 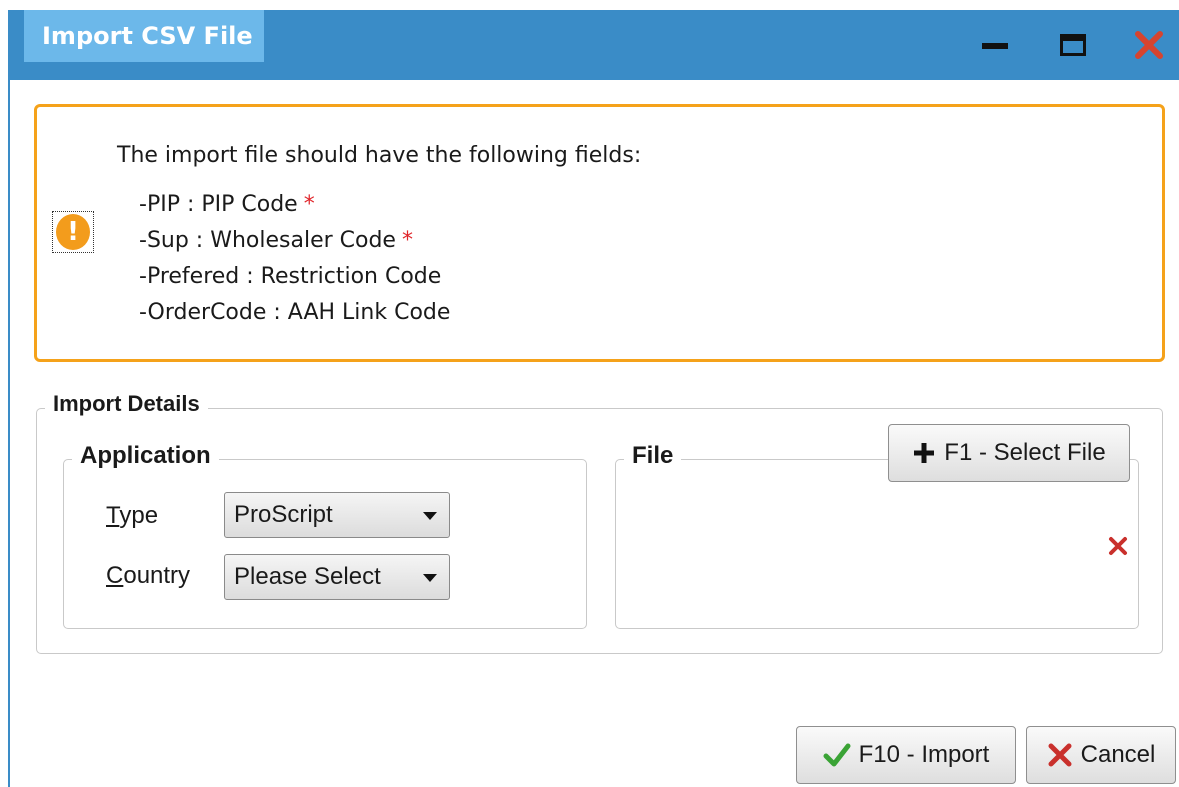 I want to click on file-group: File F1 - Select File, so click(x=877, y=526).